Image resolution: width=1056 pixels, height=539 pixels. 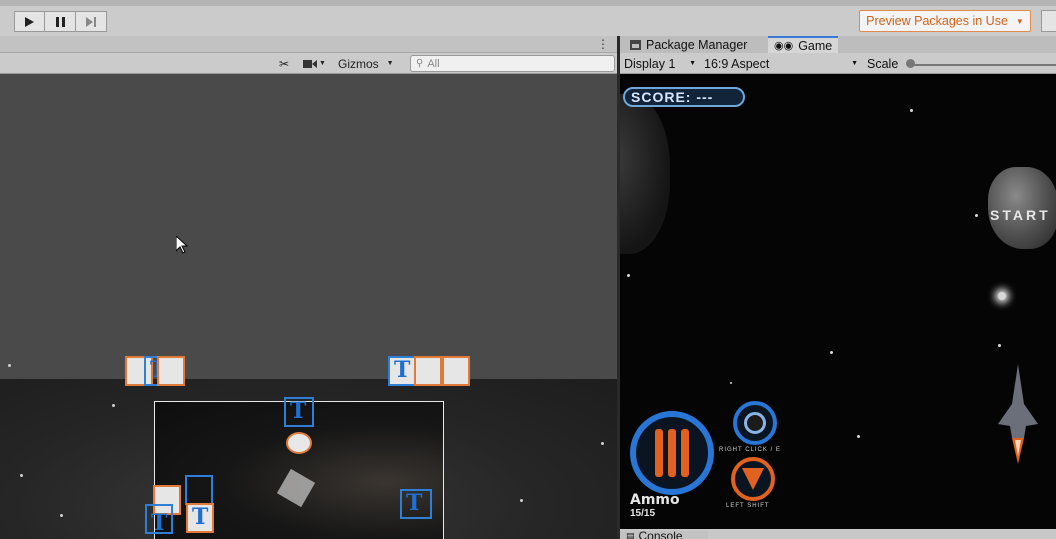 What do you see at coordinates (182, 245) in the screenshot?
I see `mouse-cursor-icon` at bounding box center [182, 245].